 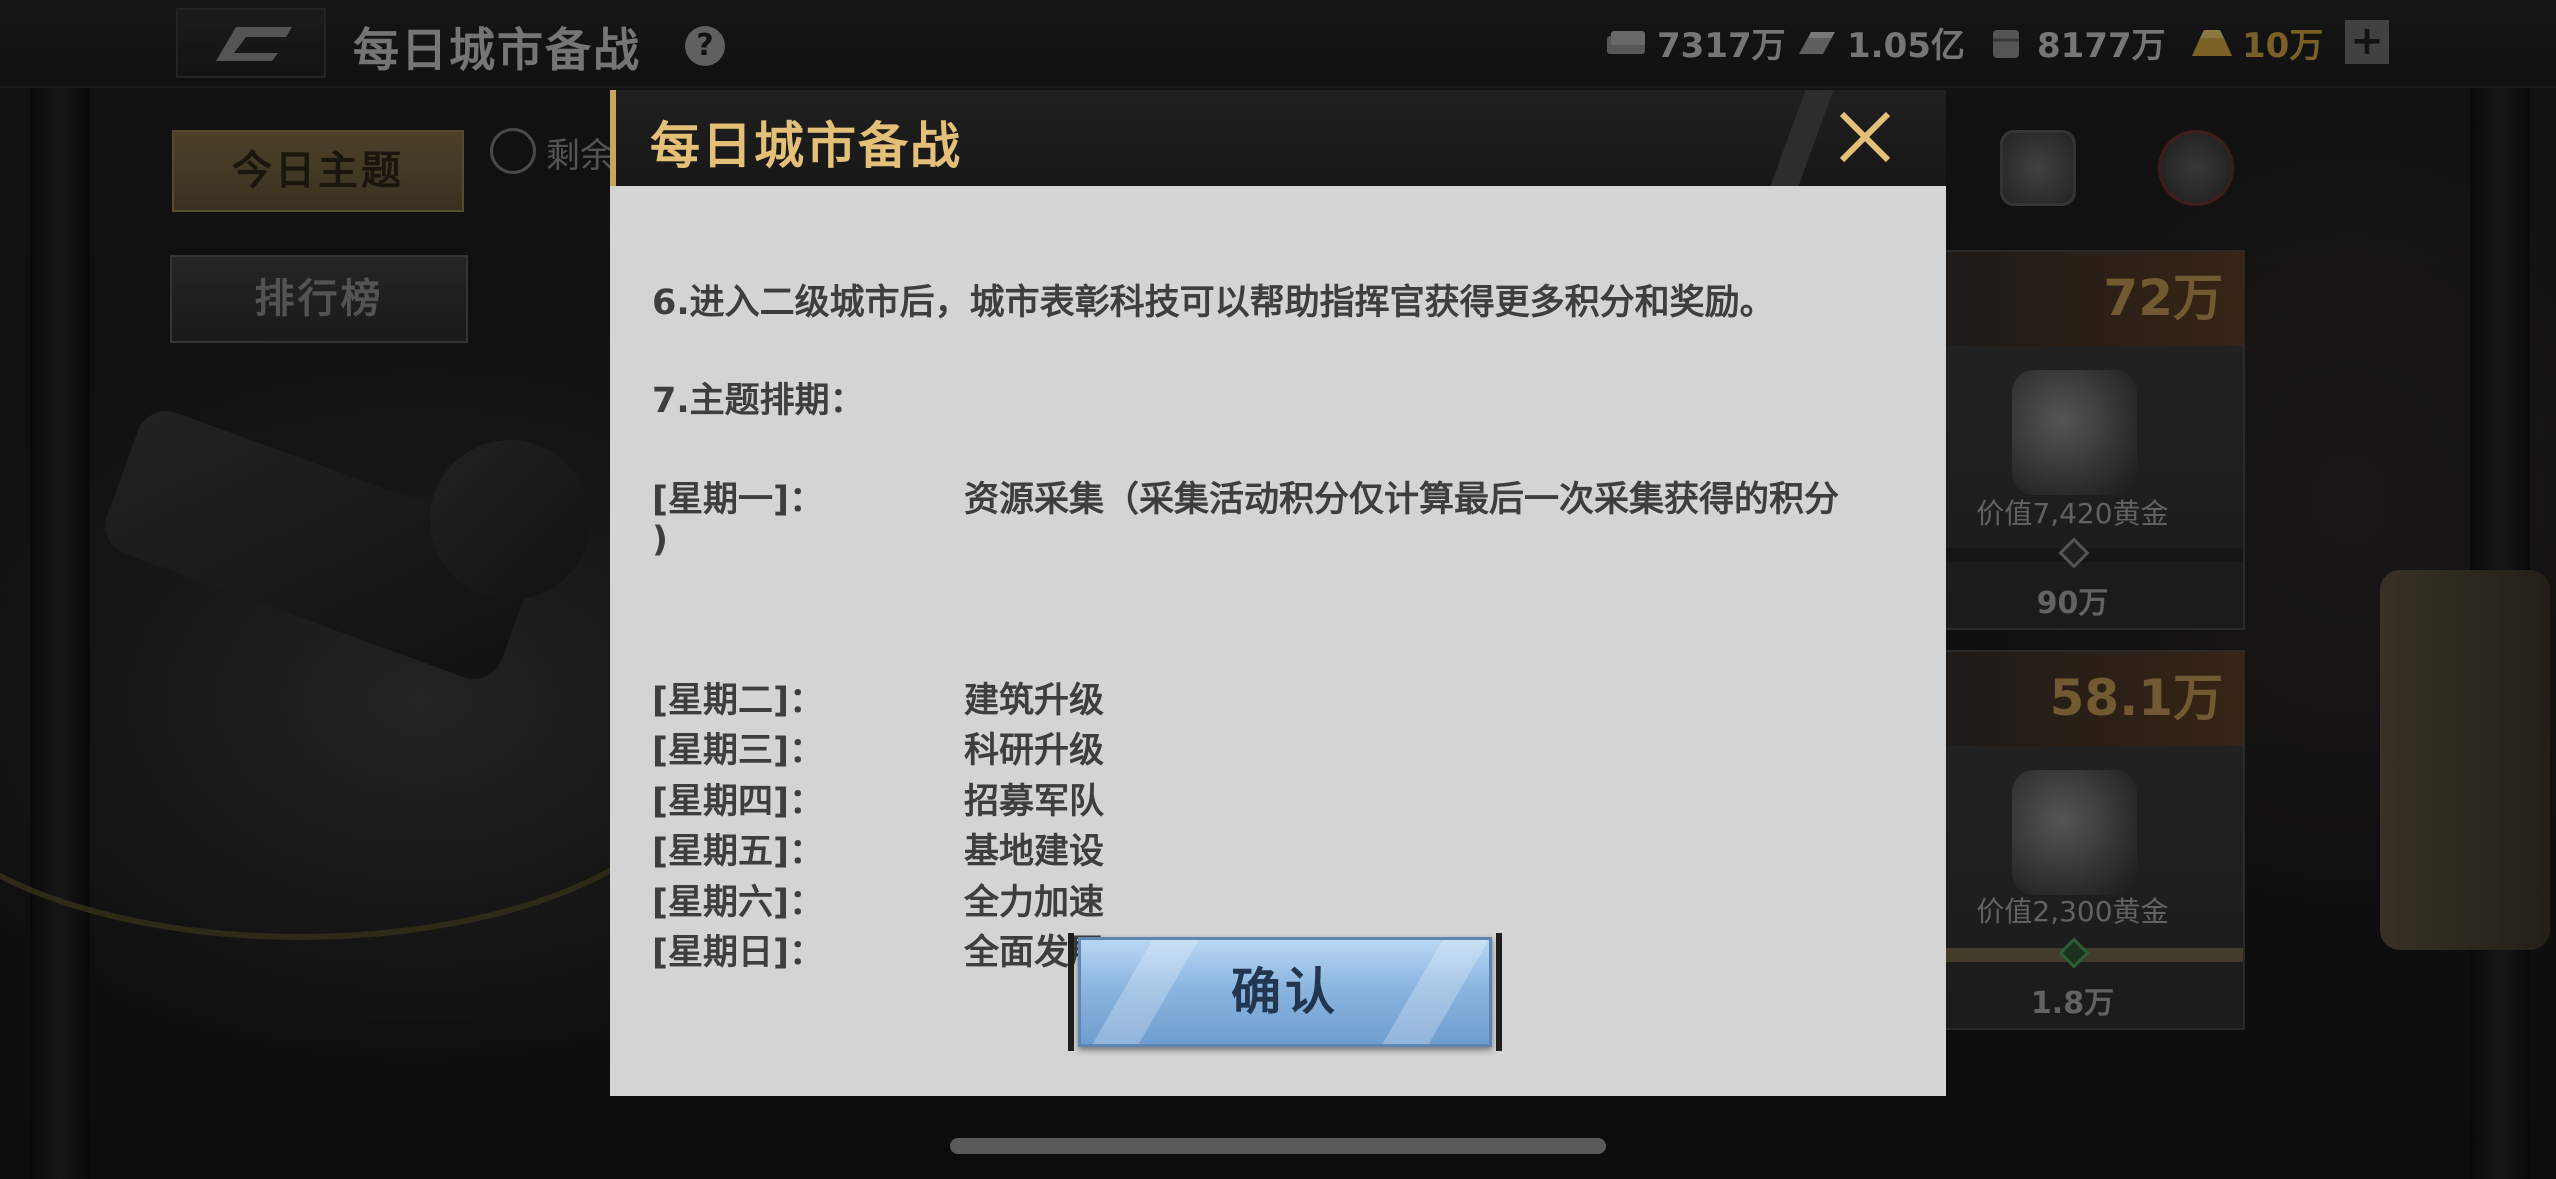 What do you see at coordinates (1278, 138) in the screenshot?
I see `modal-header: 每日城市备战` at bounding box center [1278, 138].